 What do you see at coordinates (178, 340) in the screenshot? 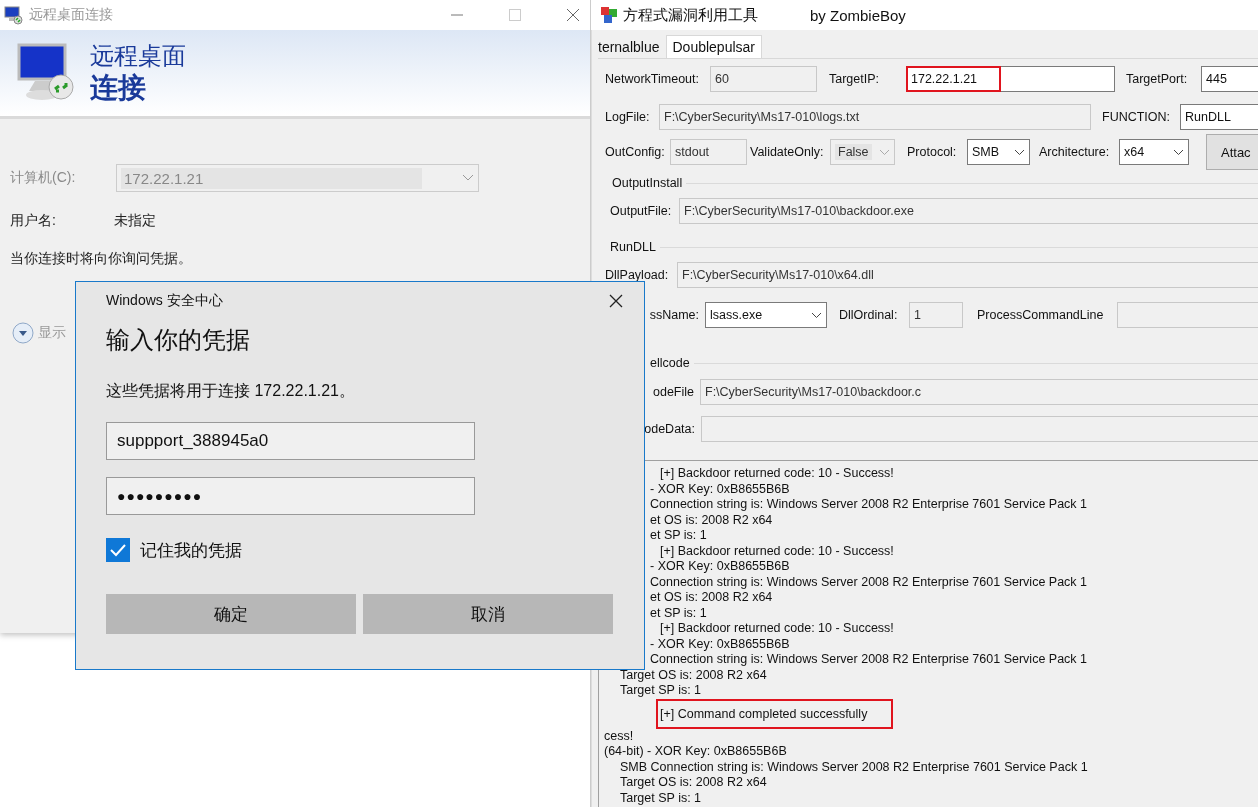
I see `dialog-heading: 输入你的凭据` at bounding box center [178, 340].